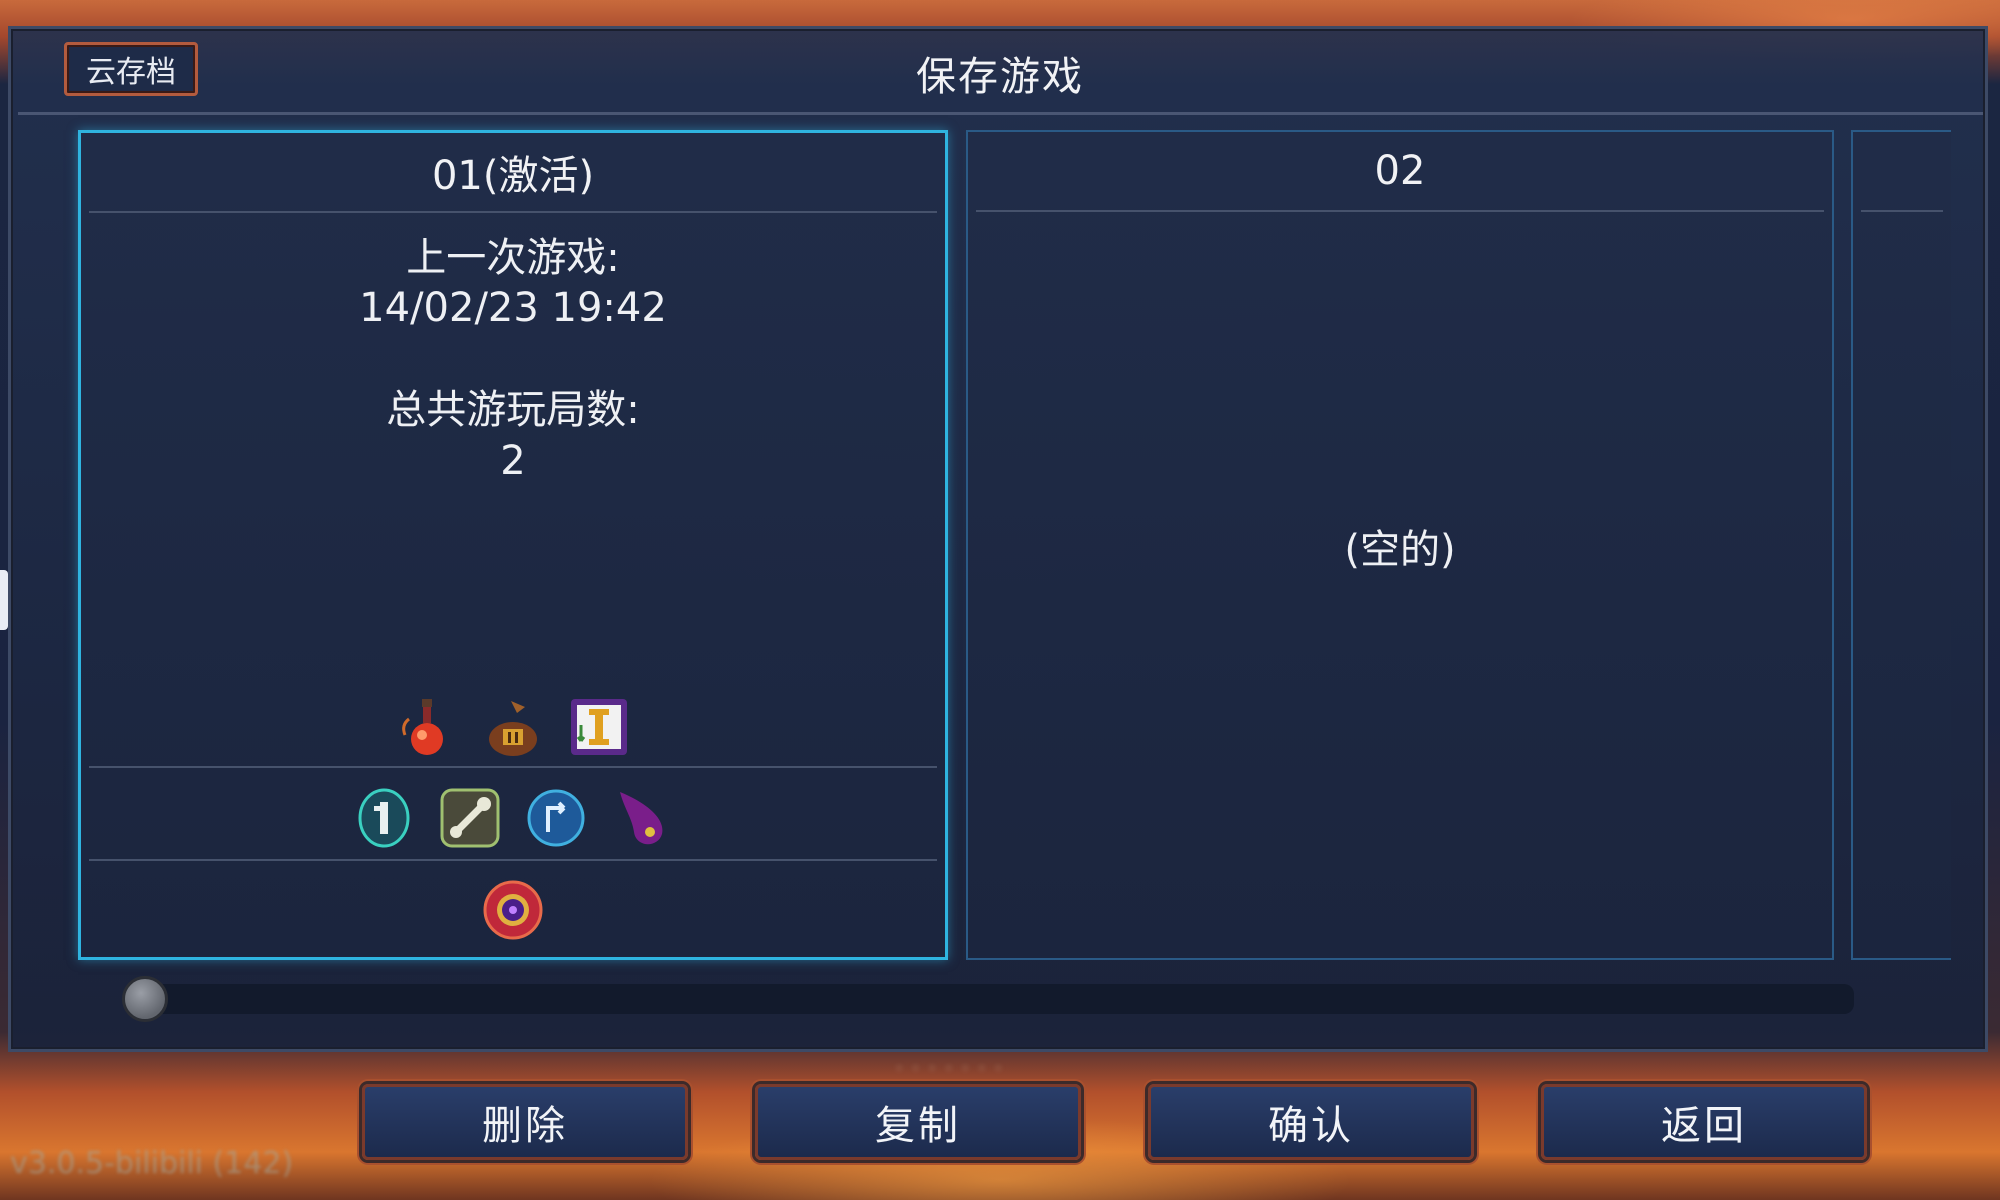 This screenshot has width=2000, height=1200. What do you see at coordinates (556, 818) in the screenshot?
I see `blue-orb-rune-icon` at bounding box center [556, 818].